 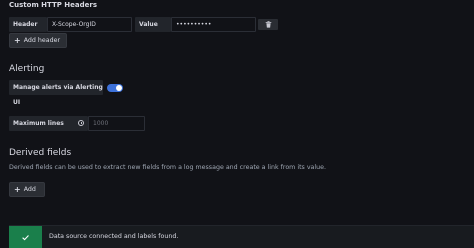 I want to click on toggle-knob, so click(x=119, y=88).